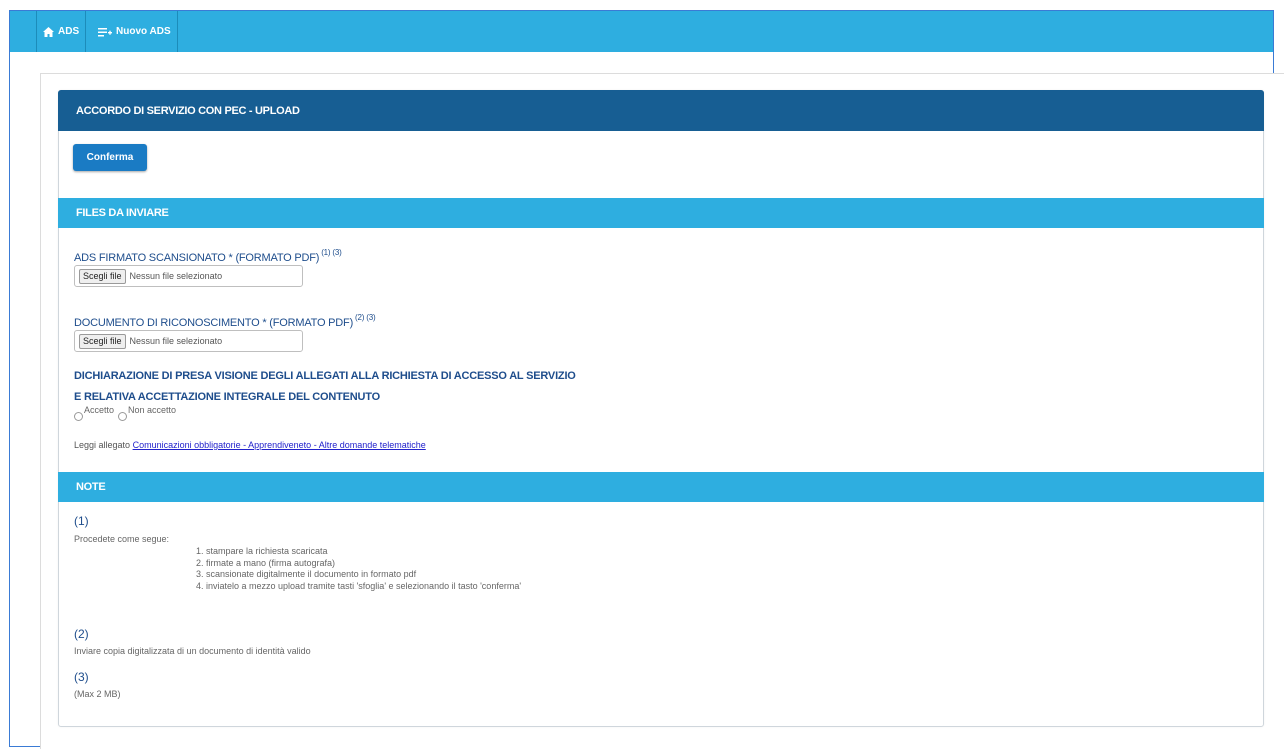  I want to click on read-attachment-prefix: Leggi allegato, so click(102, 445).